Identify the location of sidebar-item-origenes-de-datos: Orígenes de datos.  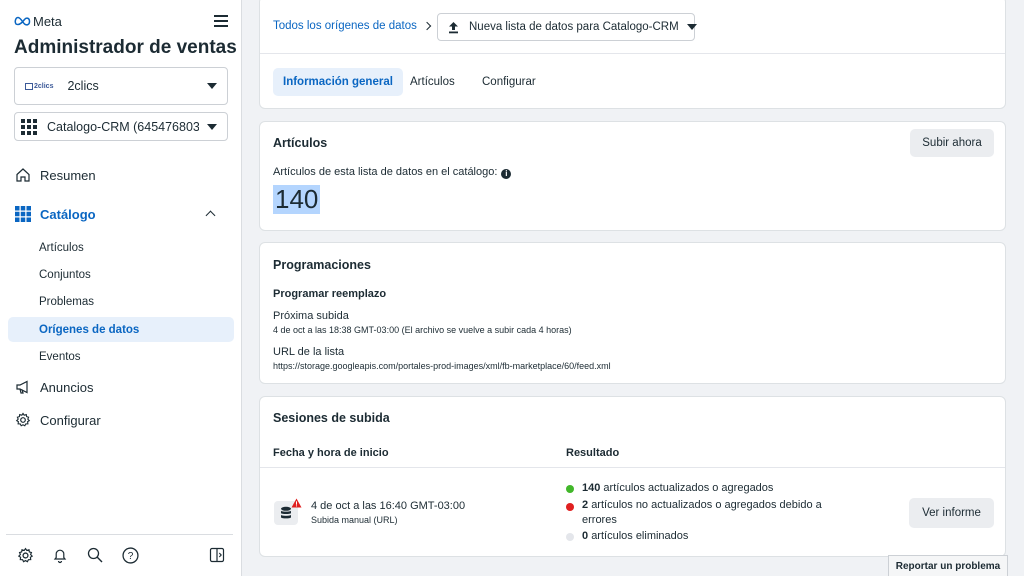
(121, 329).